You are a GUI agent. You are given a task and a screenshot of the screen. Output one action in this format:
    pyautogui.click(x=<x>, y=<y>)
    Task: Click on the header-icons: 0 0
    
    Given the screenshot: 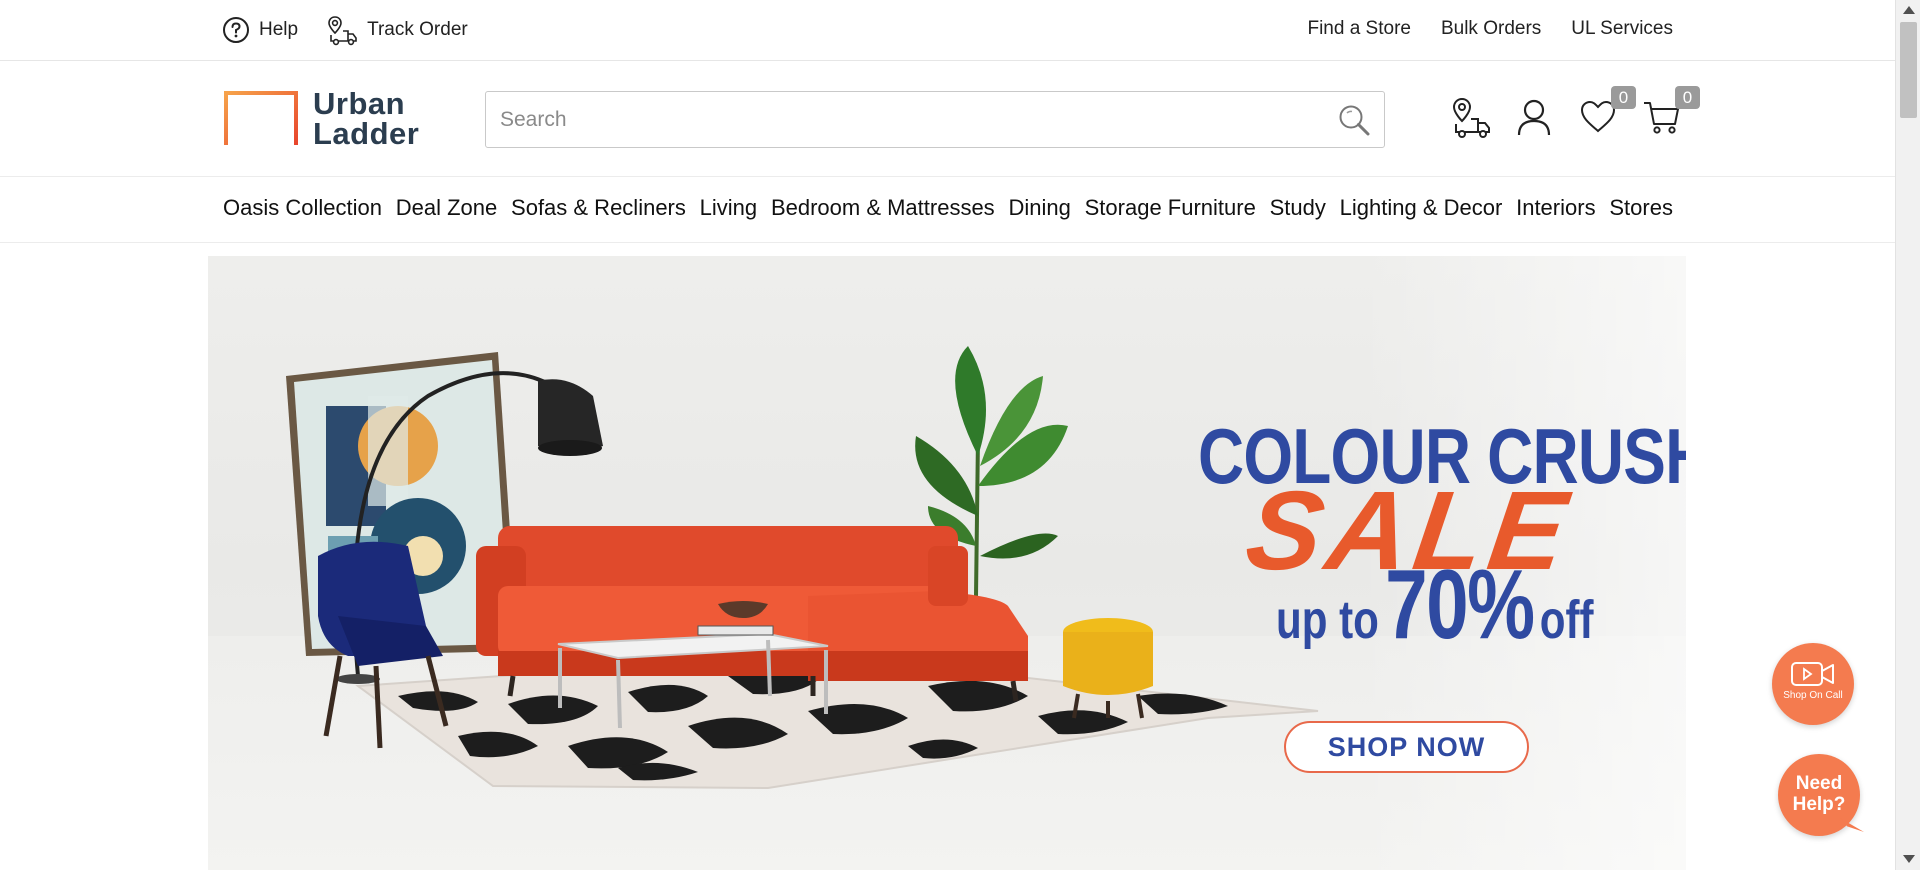 What is the action you would take?
    pyautogui.click(x=1575, y=113)
    